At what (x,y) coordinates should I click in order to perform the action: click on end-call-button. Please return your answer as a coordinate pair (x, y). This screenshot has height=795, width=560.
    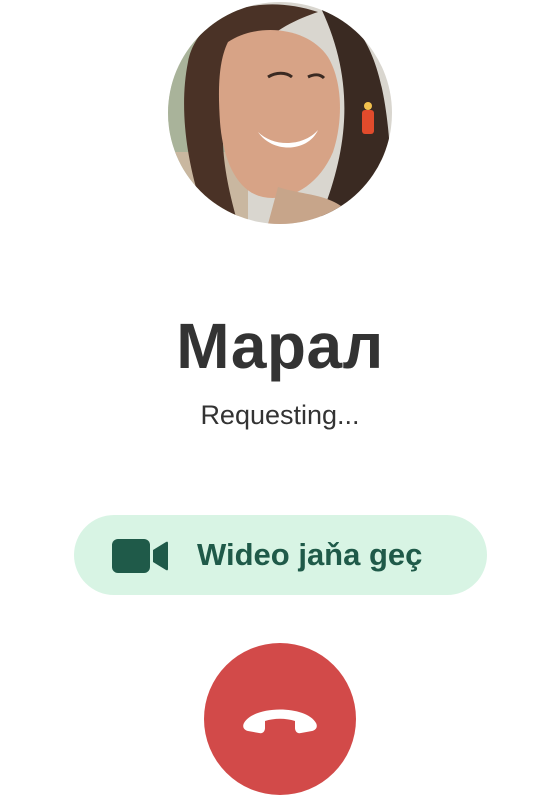
    Looking at the image, I should click on (280, 719).